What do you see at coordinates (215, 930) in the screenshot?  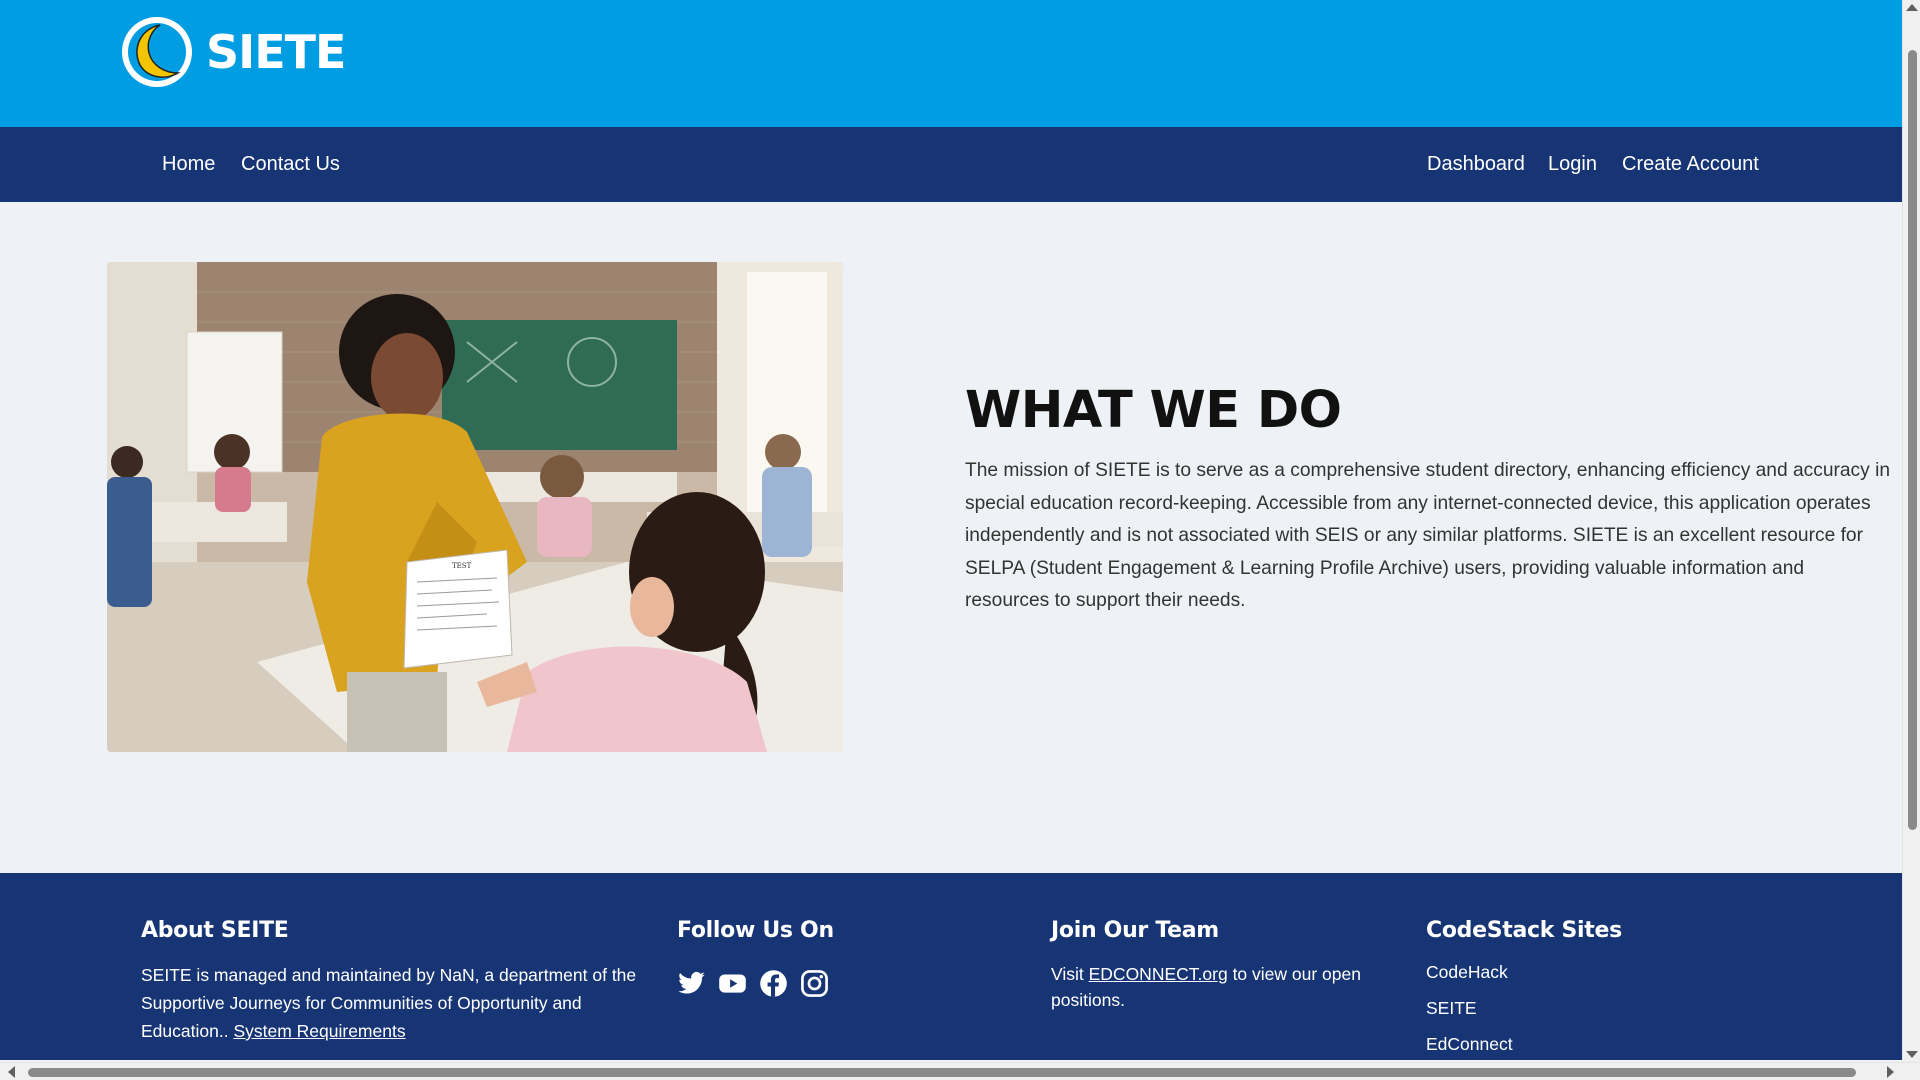 I see `footer-about-heading: About SEITE` at bounding box center [215, 930].